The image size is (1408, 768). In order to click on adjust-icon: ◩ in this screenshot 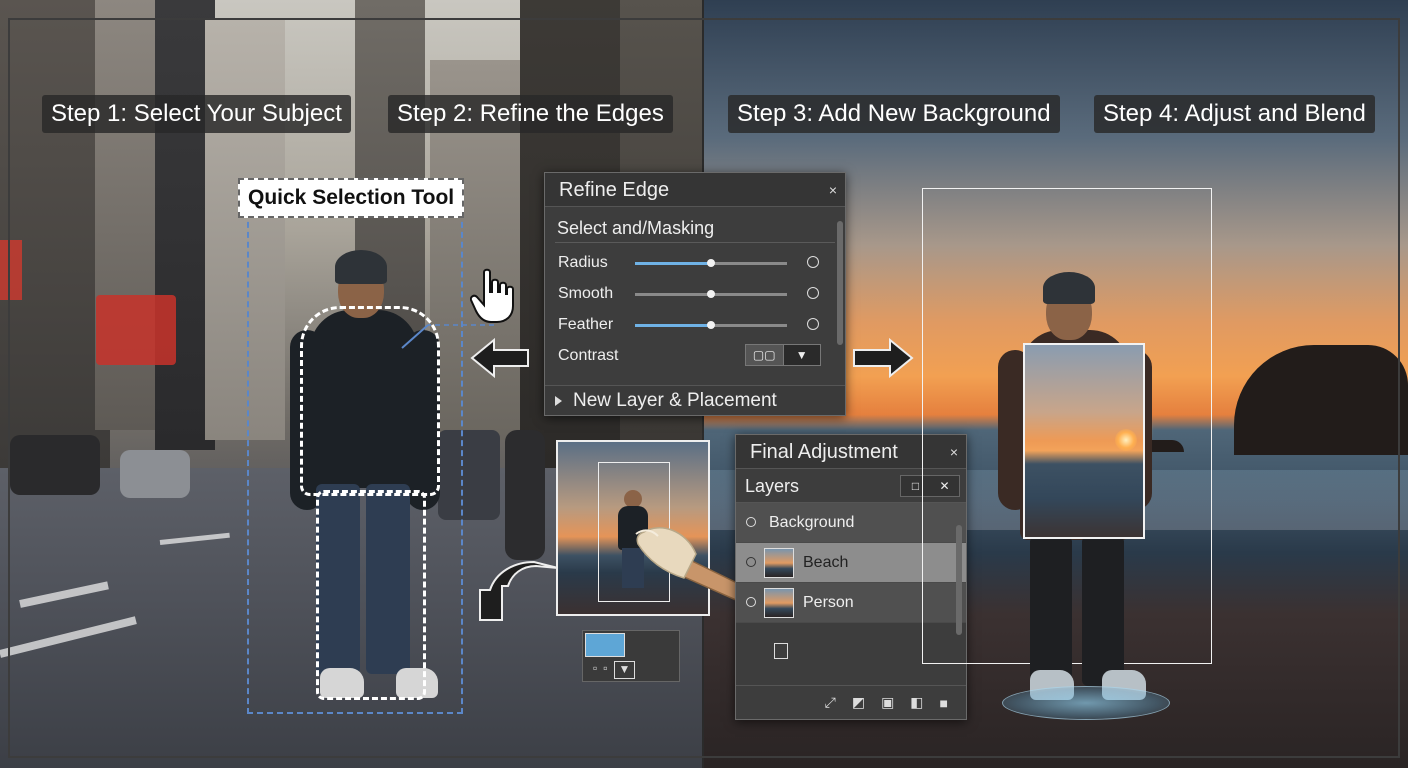, I will do `click(858, 702)`.